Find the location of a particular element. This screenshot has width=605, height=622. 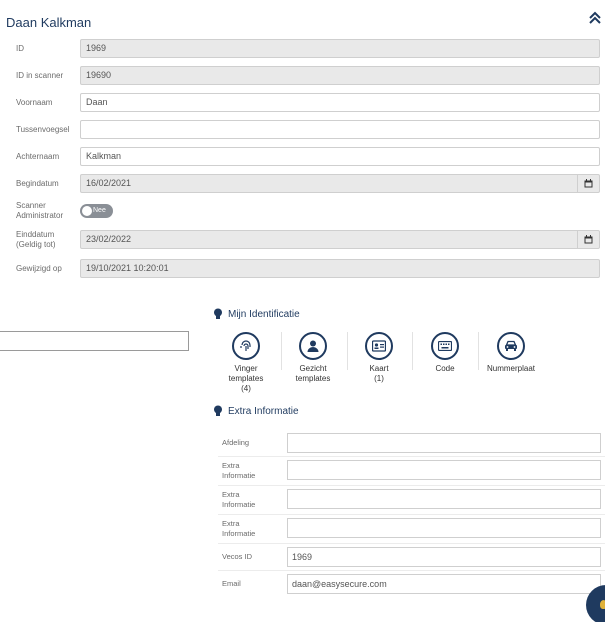

id-item-face-line2: templates is located at coordinates (313, 378).